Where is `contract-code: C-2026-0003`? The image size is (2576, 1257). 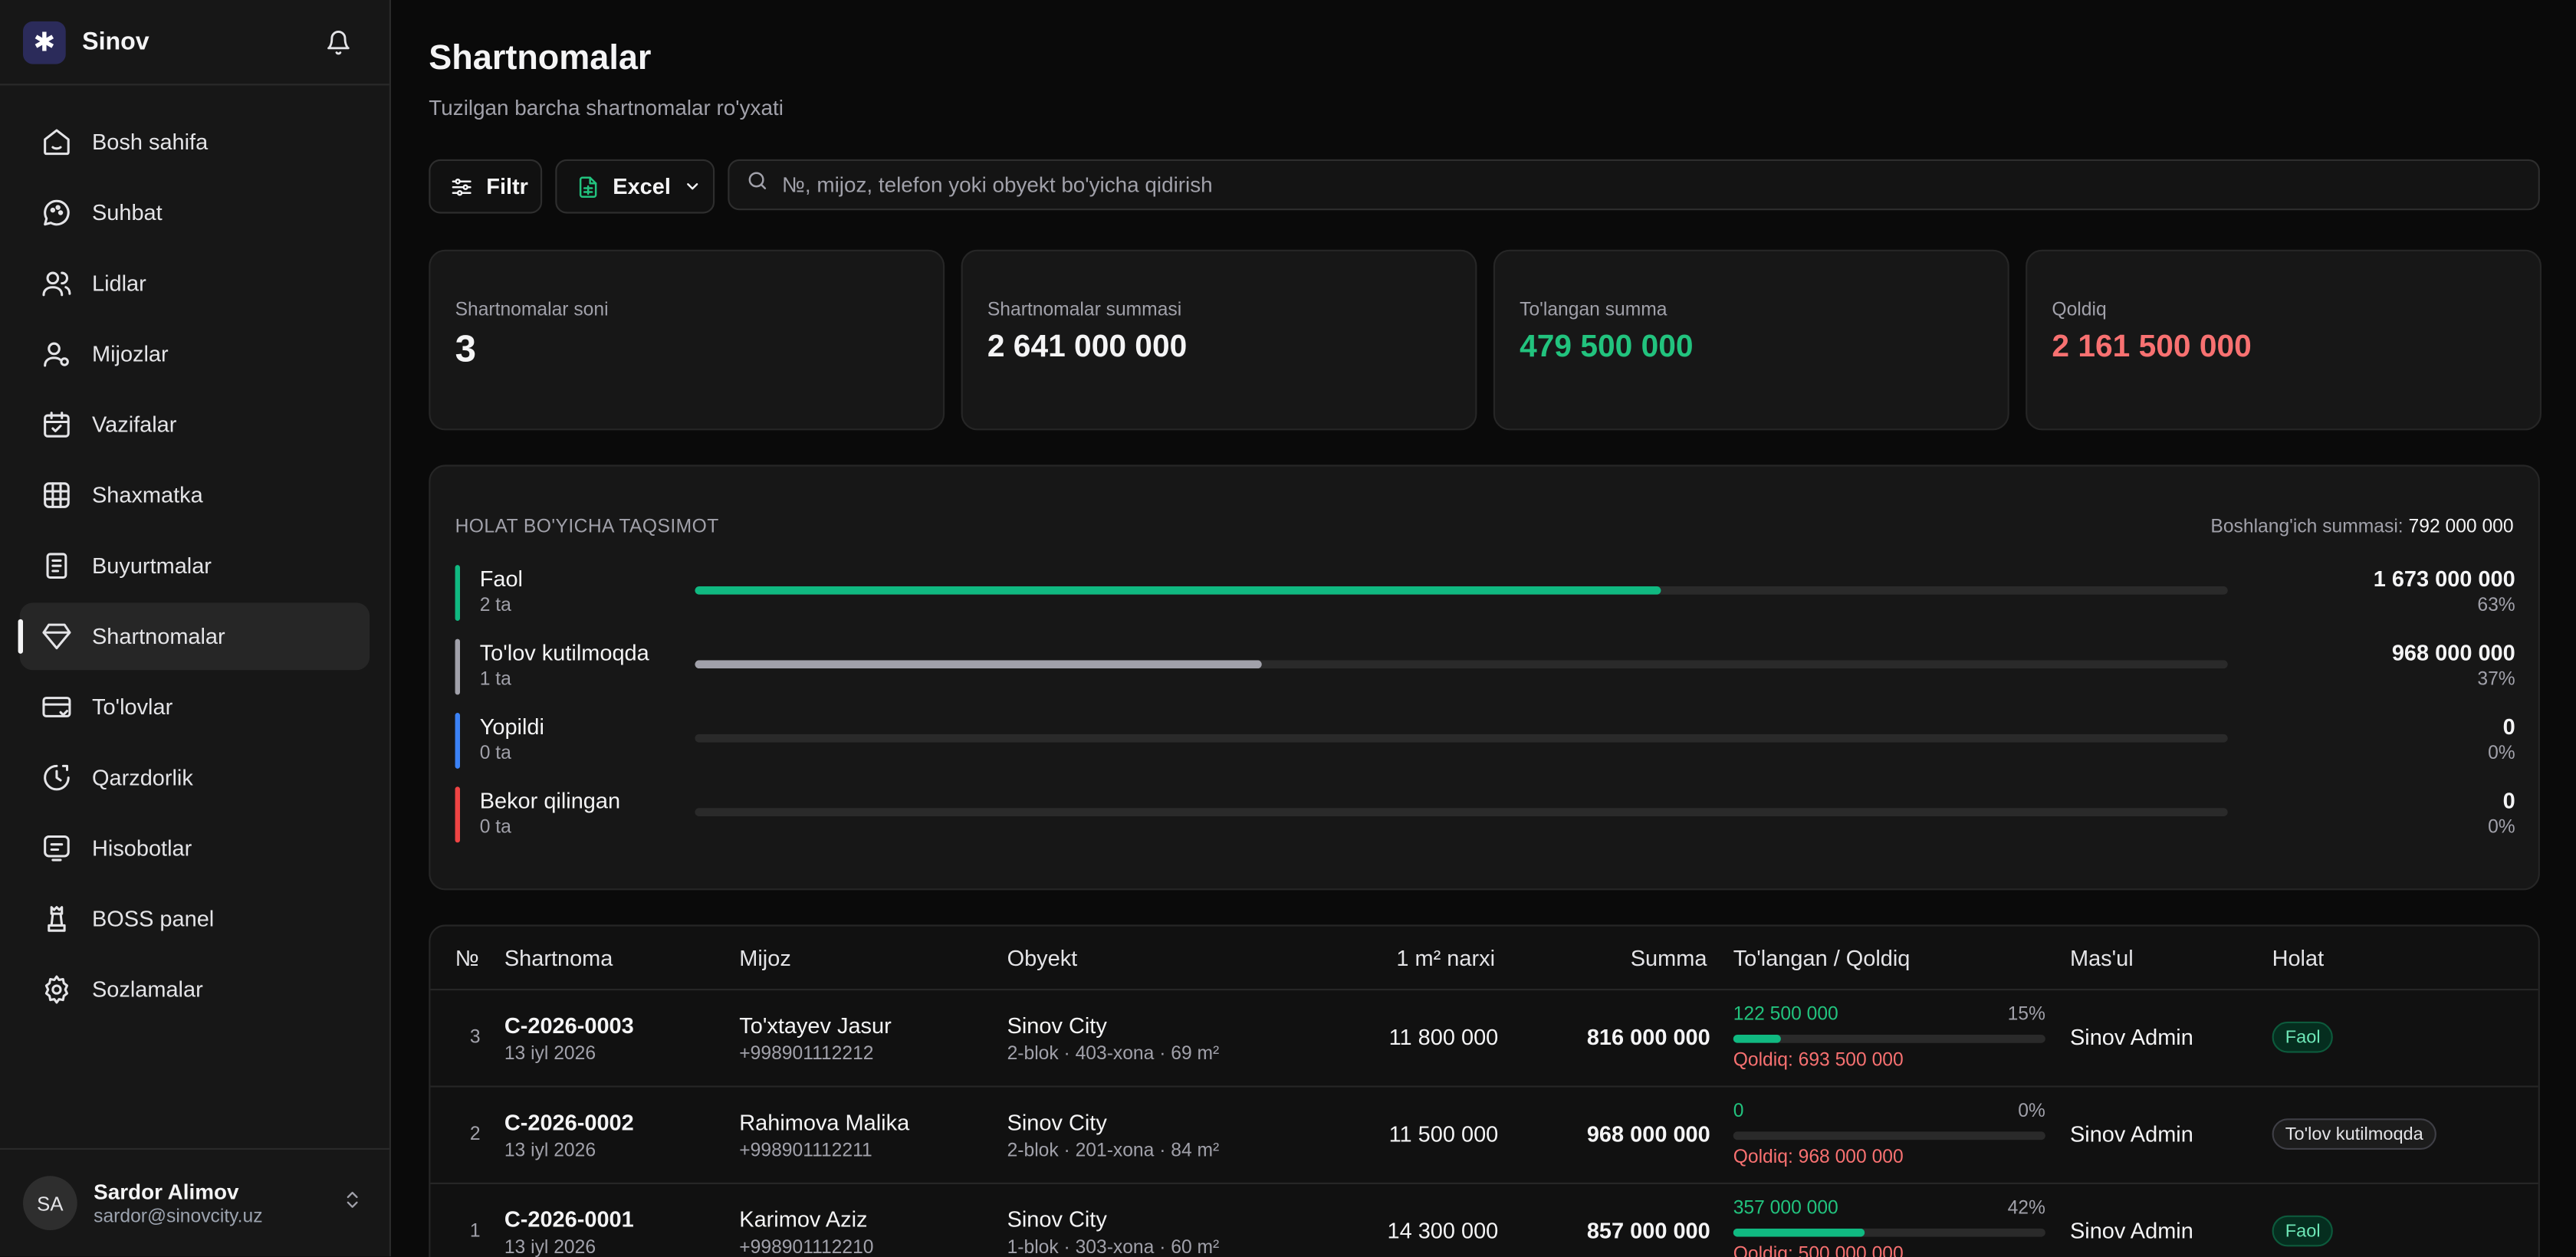 contract-code: C-2026-0003 is located at coordinates (569, 1025).